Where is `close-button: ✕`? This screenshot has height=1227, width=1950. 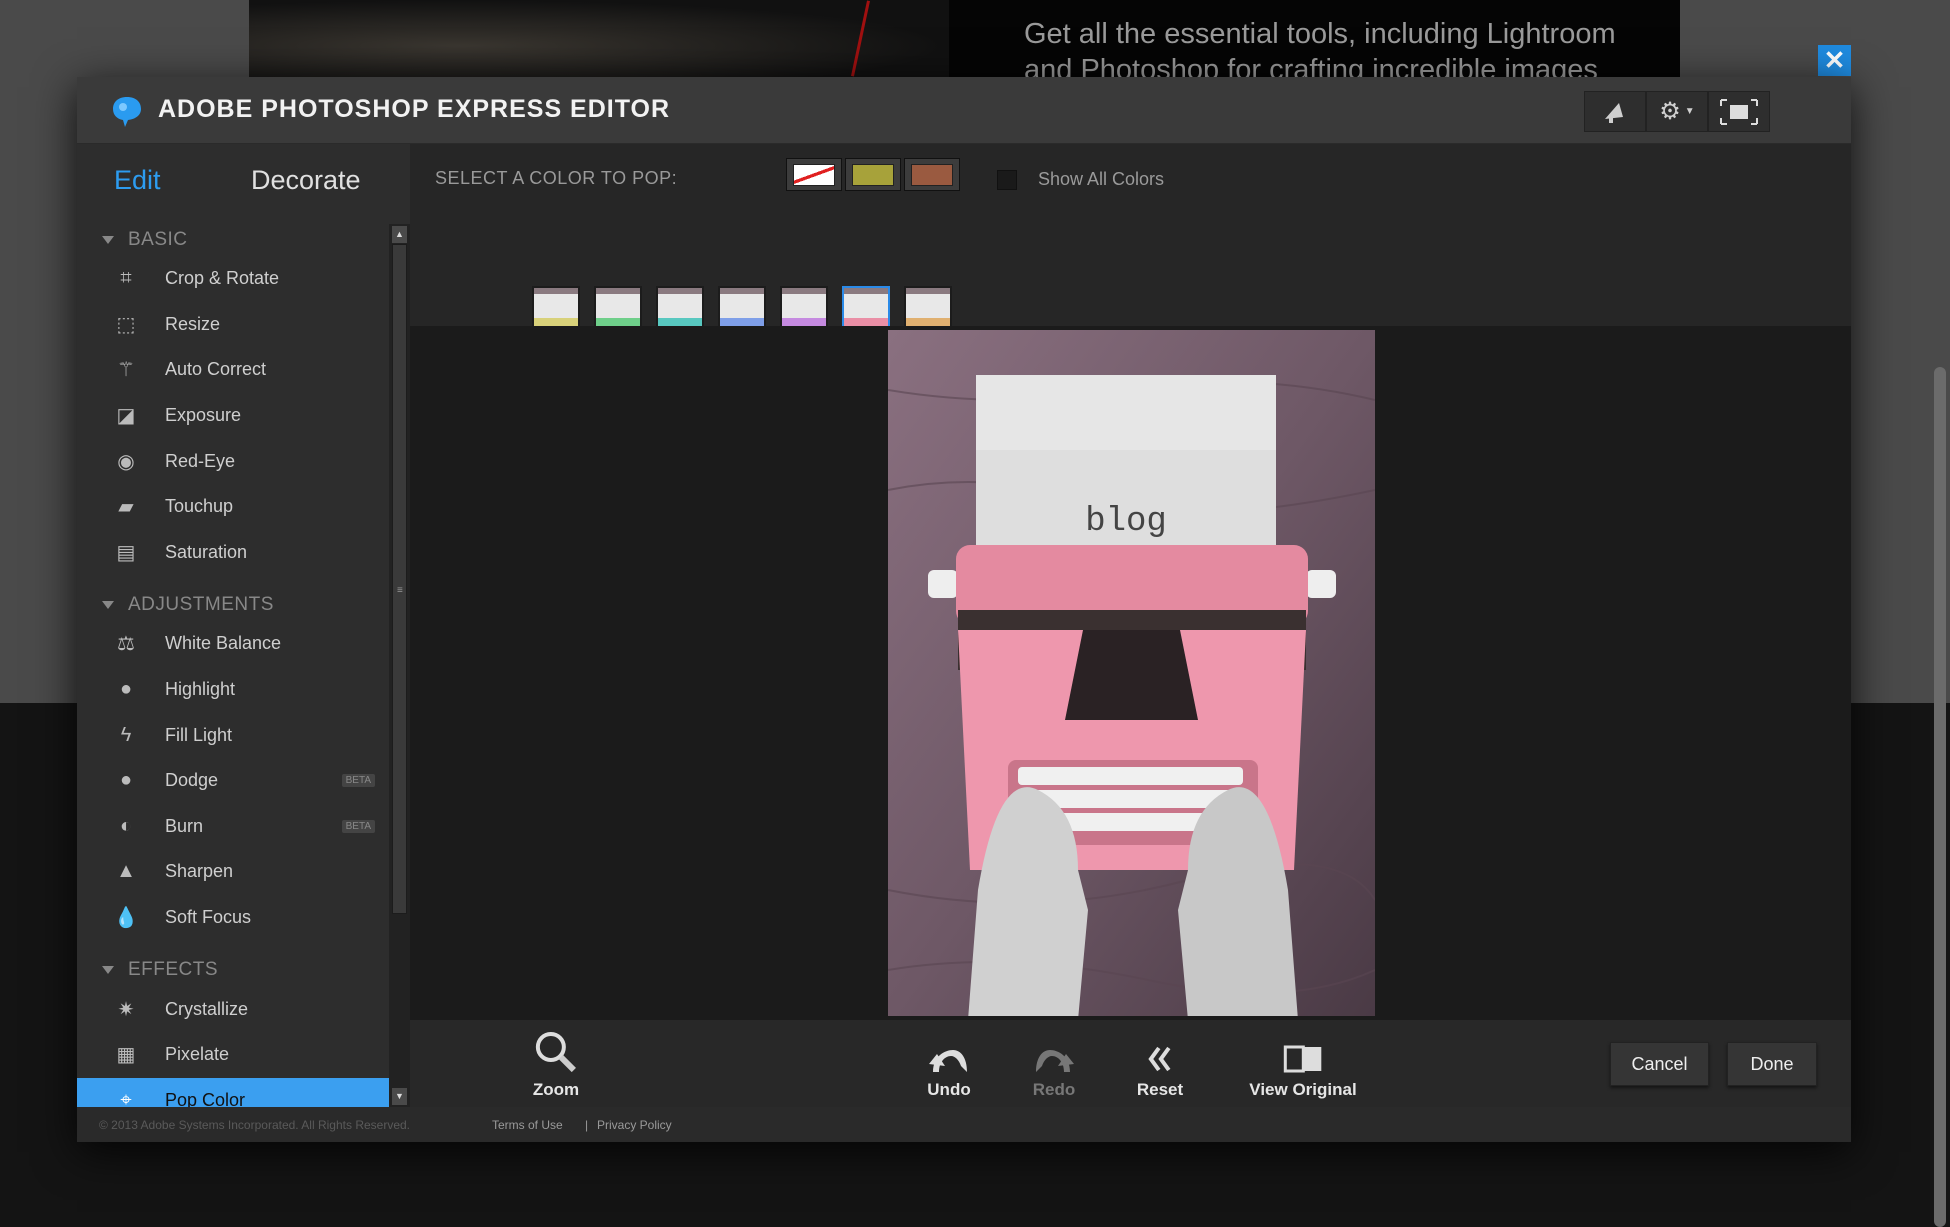
close-button: ✕ is located at coordinates (1834, 60).